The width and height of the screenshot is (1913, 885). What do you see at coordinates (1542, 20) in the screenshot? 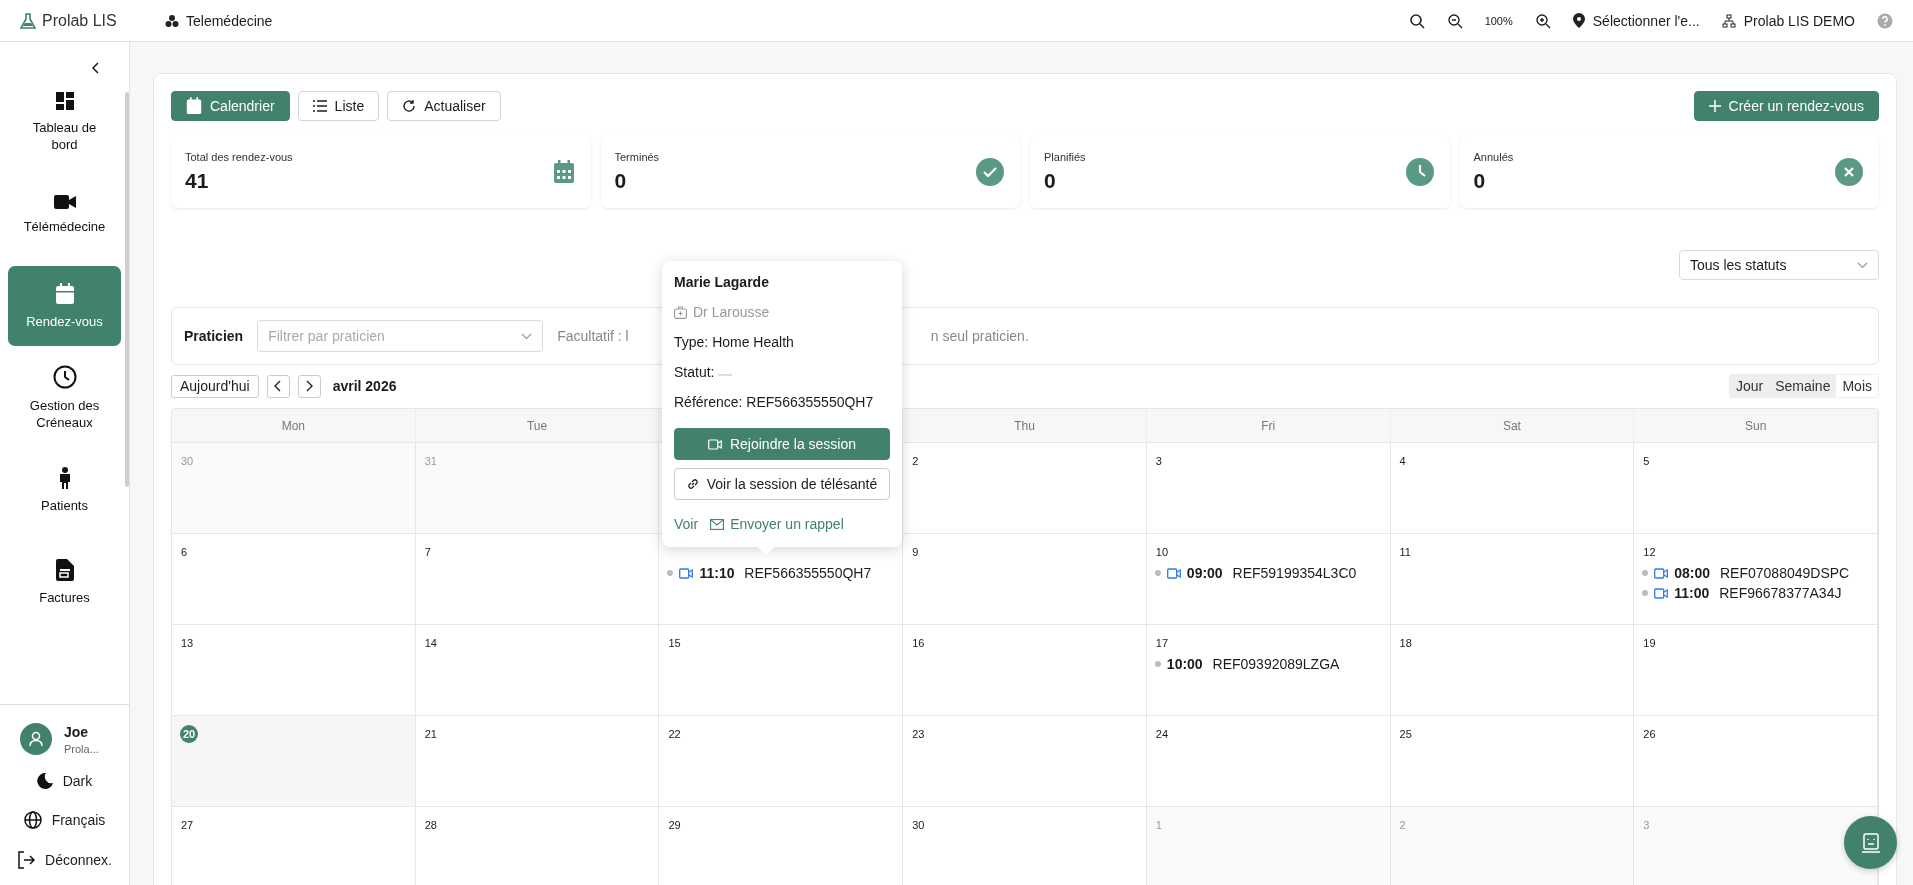
I see `zoom-in-icon` at bounding box center [1542, 20].